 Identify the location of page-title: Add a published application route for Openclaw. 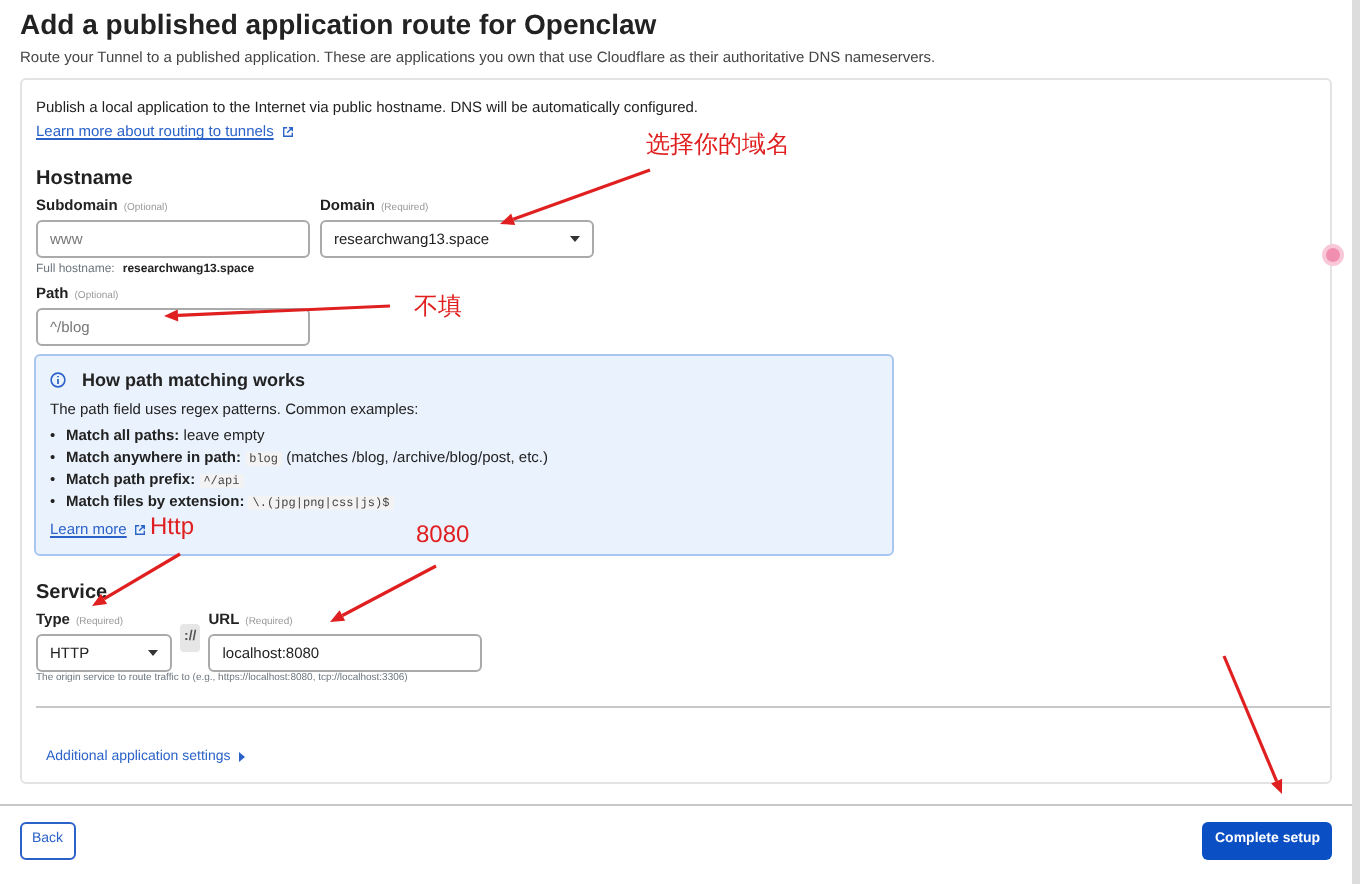
(339, 24).